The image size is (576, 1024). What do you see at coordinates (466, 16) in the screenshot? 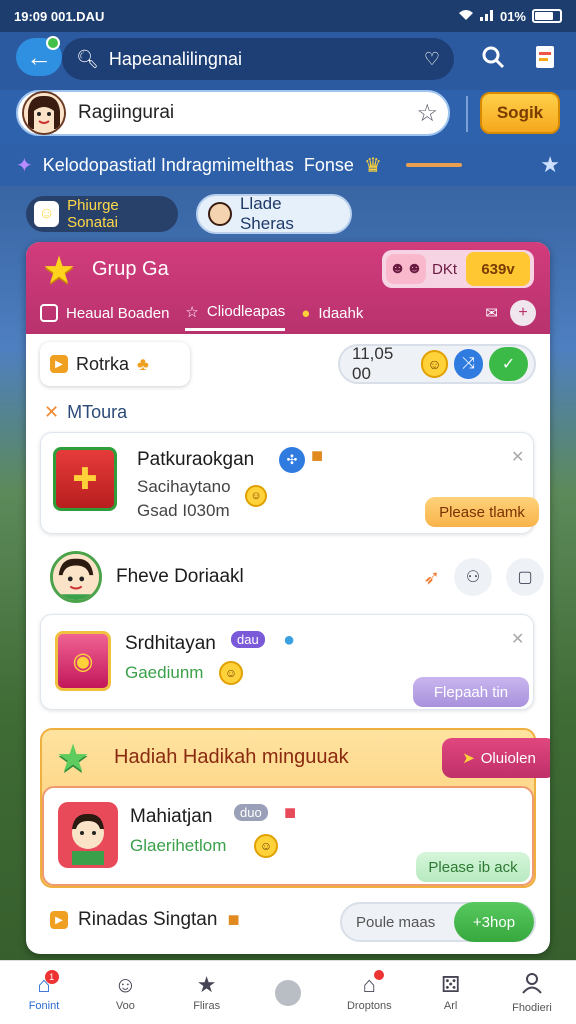
I see `wifi-icon` at bounding box center [466, 16].